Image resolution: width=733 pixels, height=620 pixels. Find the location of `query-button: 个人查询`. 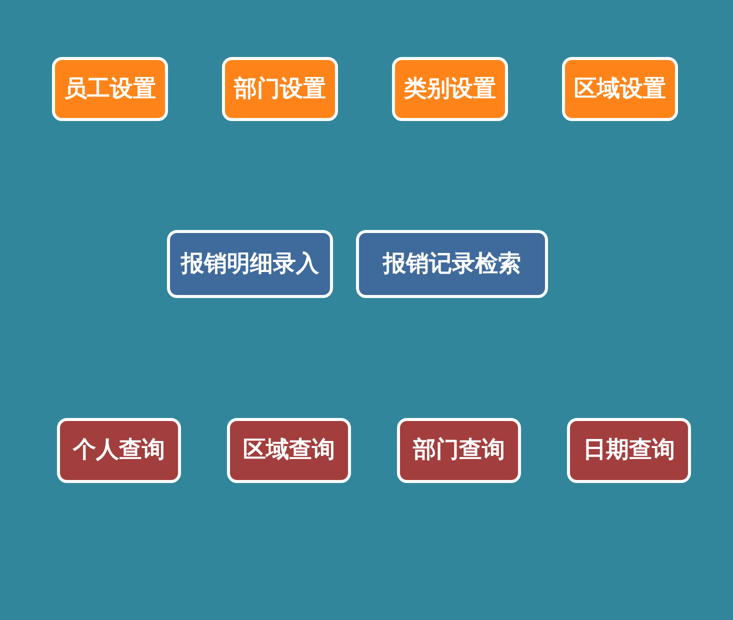

query-button: 个人查询 is located at coordinates (119, 450).